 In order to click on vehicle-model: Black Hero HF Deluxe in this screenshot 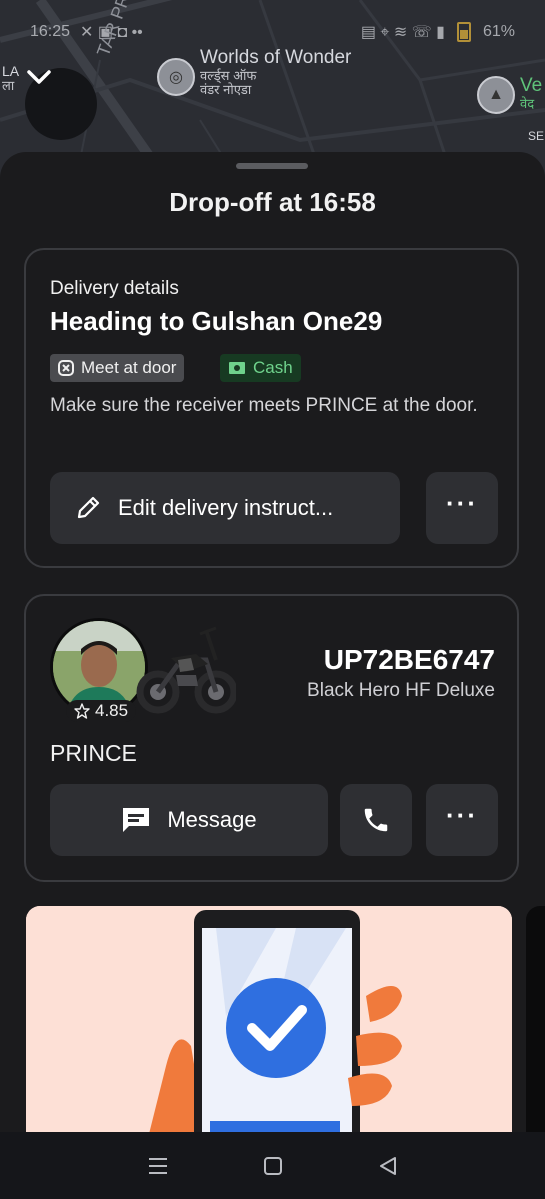, I will do `click(401, 690)`.